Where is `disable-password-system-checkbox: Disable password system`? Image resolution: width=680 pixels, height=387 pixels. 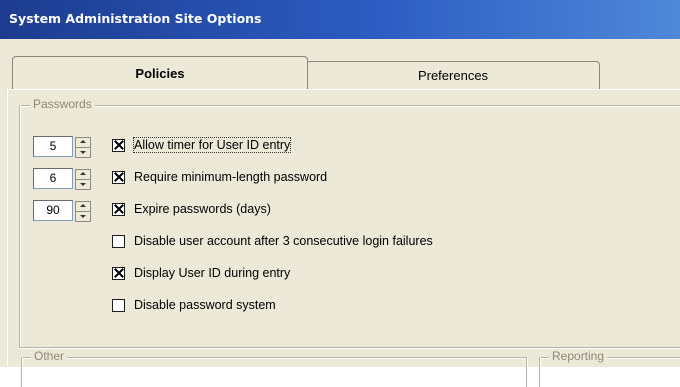
disable-password-system-checkbox: Disable password system is located at coordinates (194, 305).